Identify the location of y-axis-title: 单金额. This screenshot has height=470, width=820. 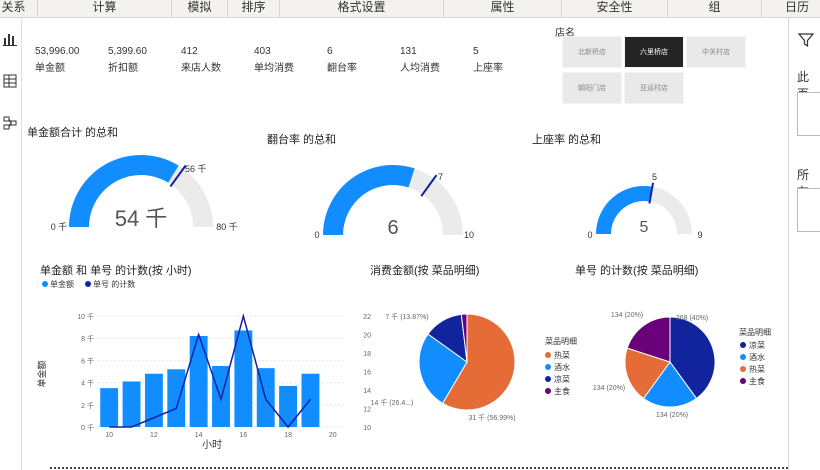
(41, 373).